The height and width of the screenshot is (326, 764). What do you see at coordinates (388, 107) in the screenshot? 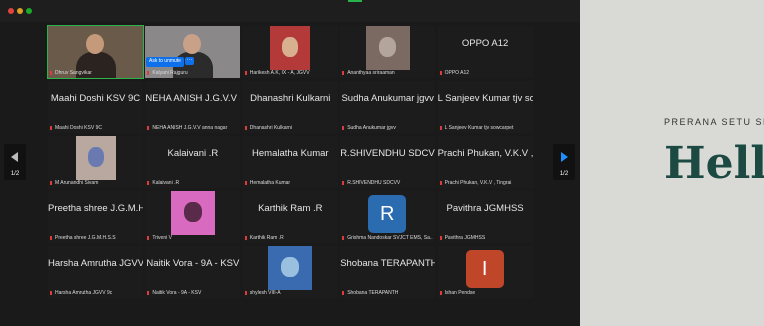
I see `participant-tile: Sudha Anukumar jgvv ✂Sudha Anukumar jgvv` at bounding box center [388, 107].